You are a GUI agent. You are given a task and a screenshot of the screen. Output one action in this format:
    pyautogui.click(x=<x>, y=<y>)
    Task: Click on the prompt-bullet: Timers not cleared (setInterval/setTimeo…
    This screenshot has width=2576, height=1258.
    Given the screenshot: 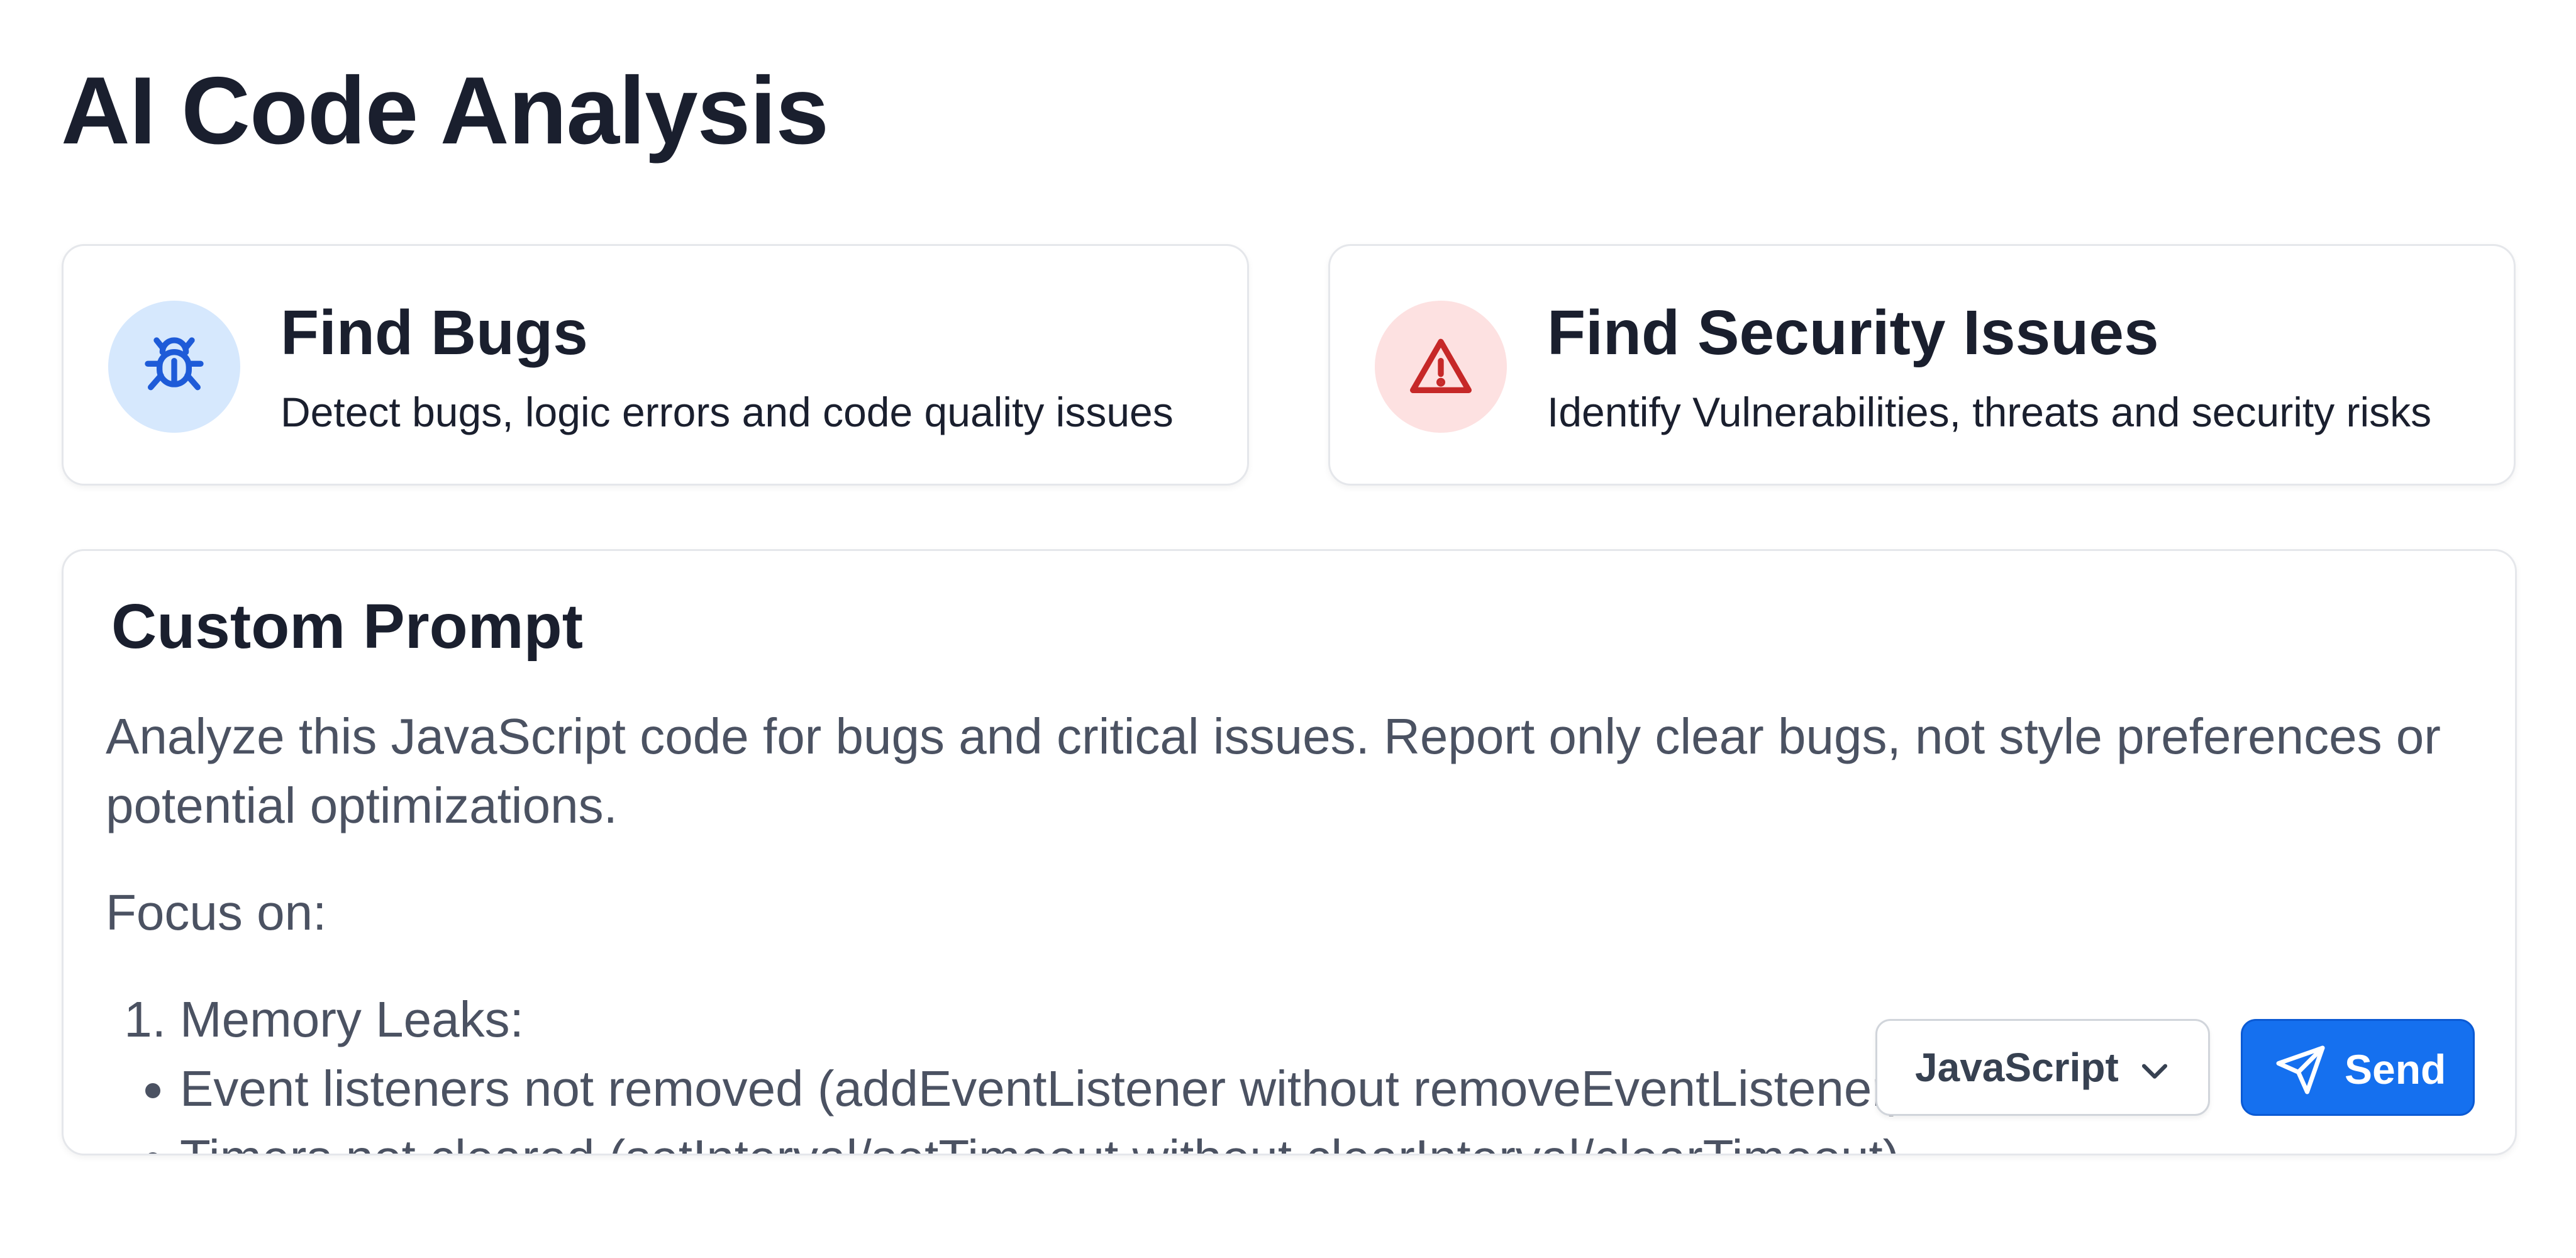 What is the action you would take?
    pyautogui.click(x=1338, y=1138)
    